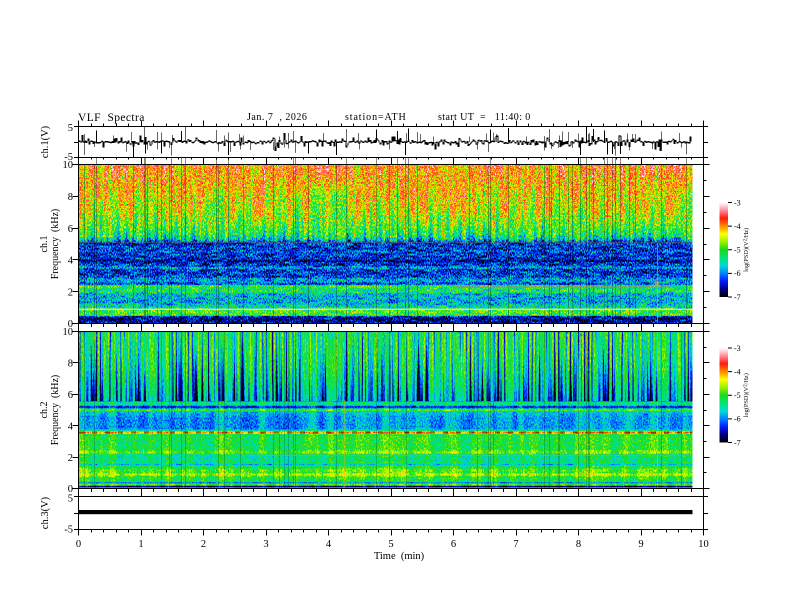 This screenshot has height=612, width=792. I want to click on svg-text: 3, so click(265, 544).